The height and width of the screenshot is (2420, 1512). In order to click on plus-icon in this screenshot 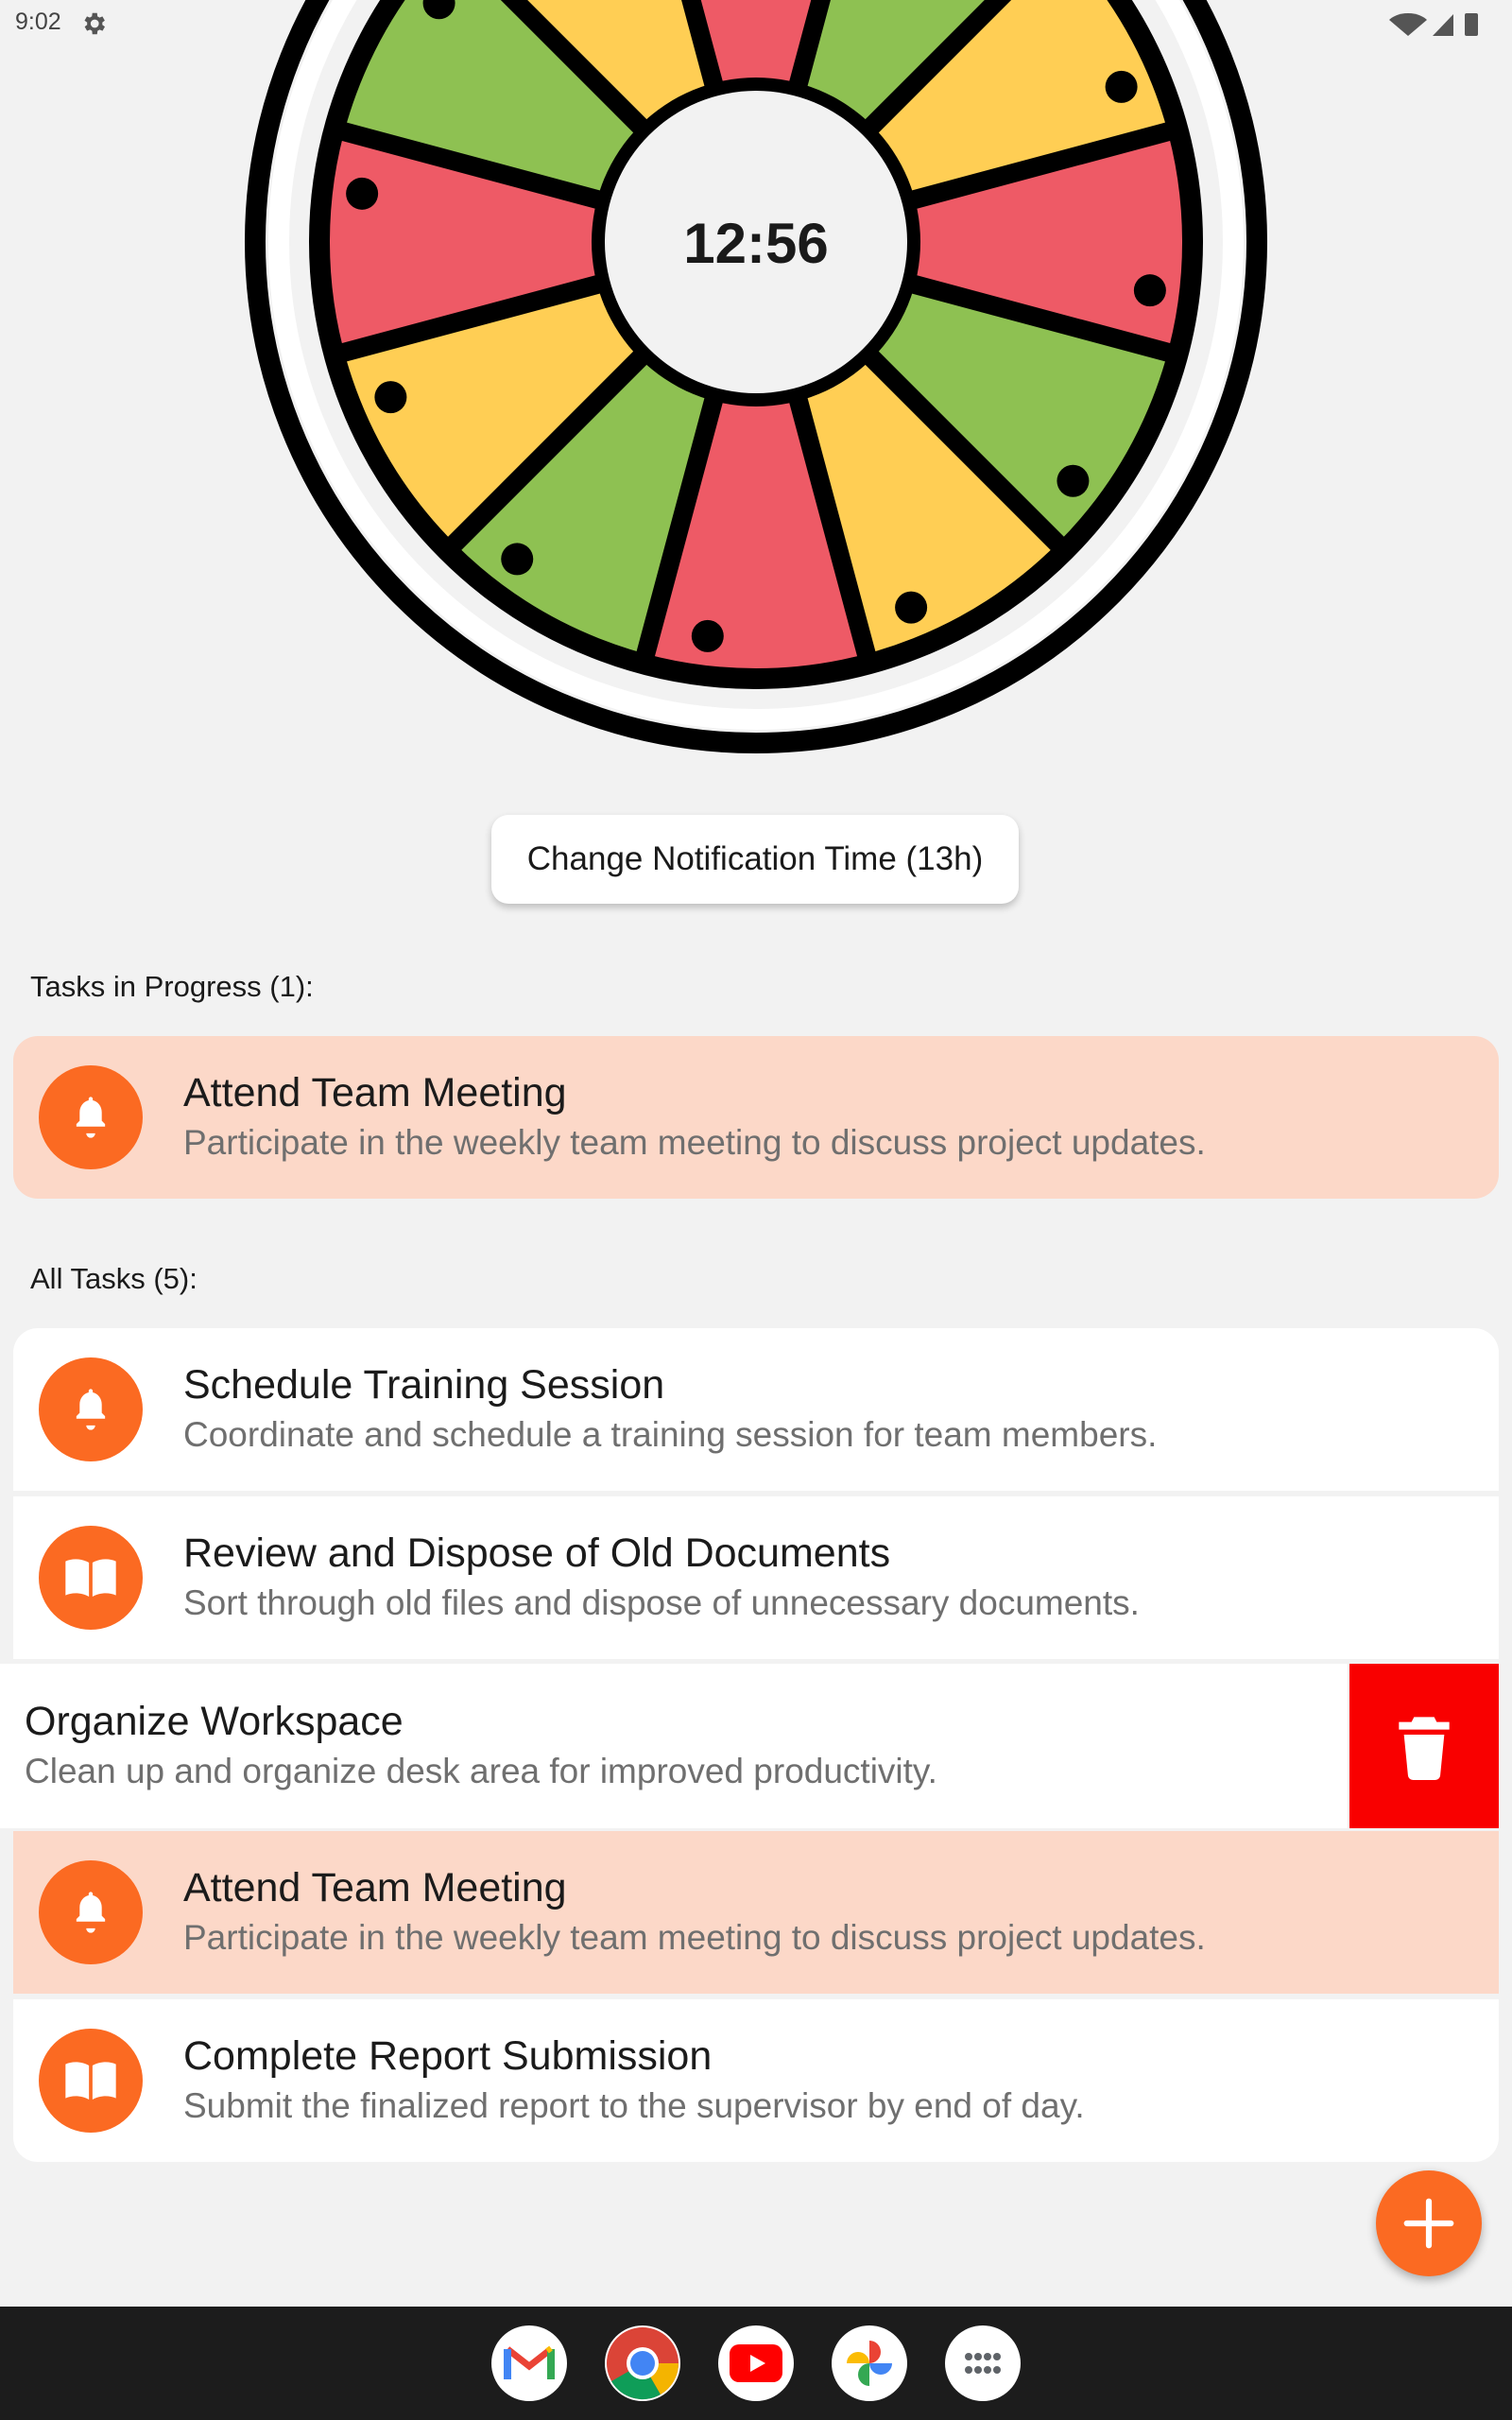, I will do `click(1428, 2224)`.